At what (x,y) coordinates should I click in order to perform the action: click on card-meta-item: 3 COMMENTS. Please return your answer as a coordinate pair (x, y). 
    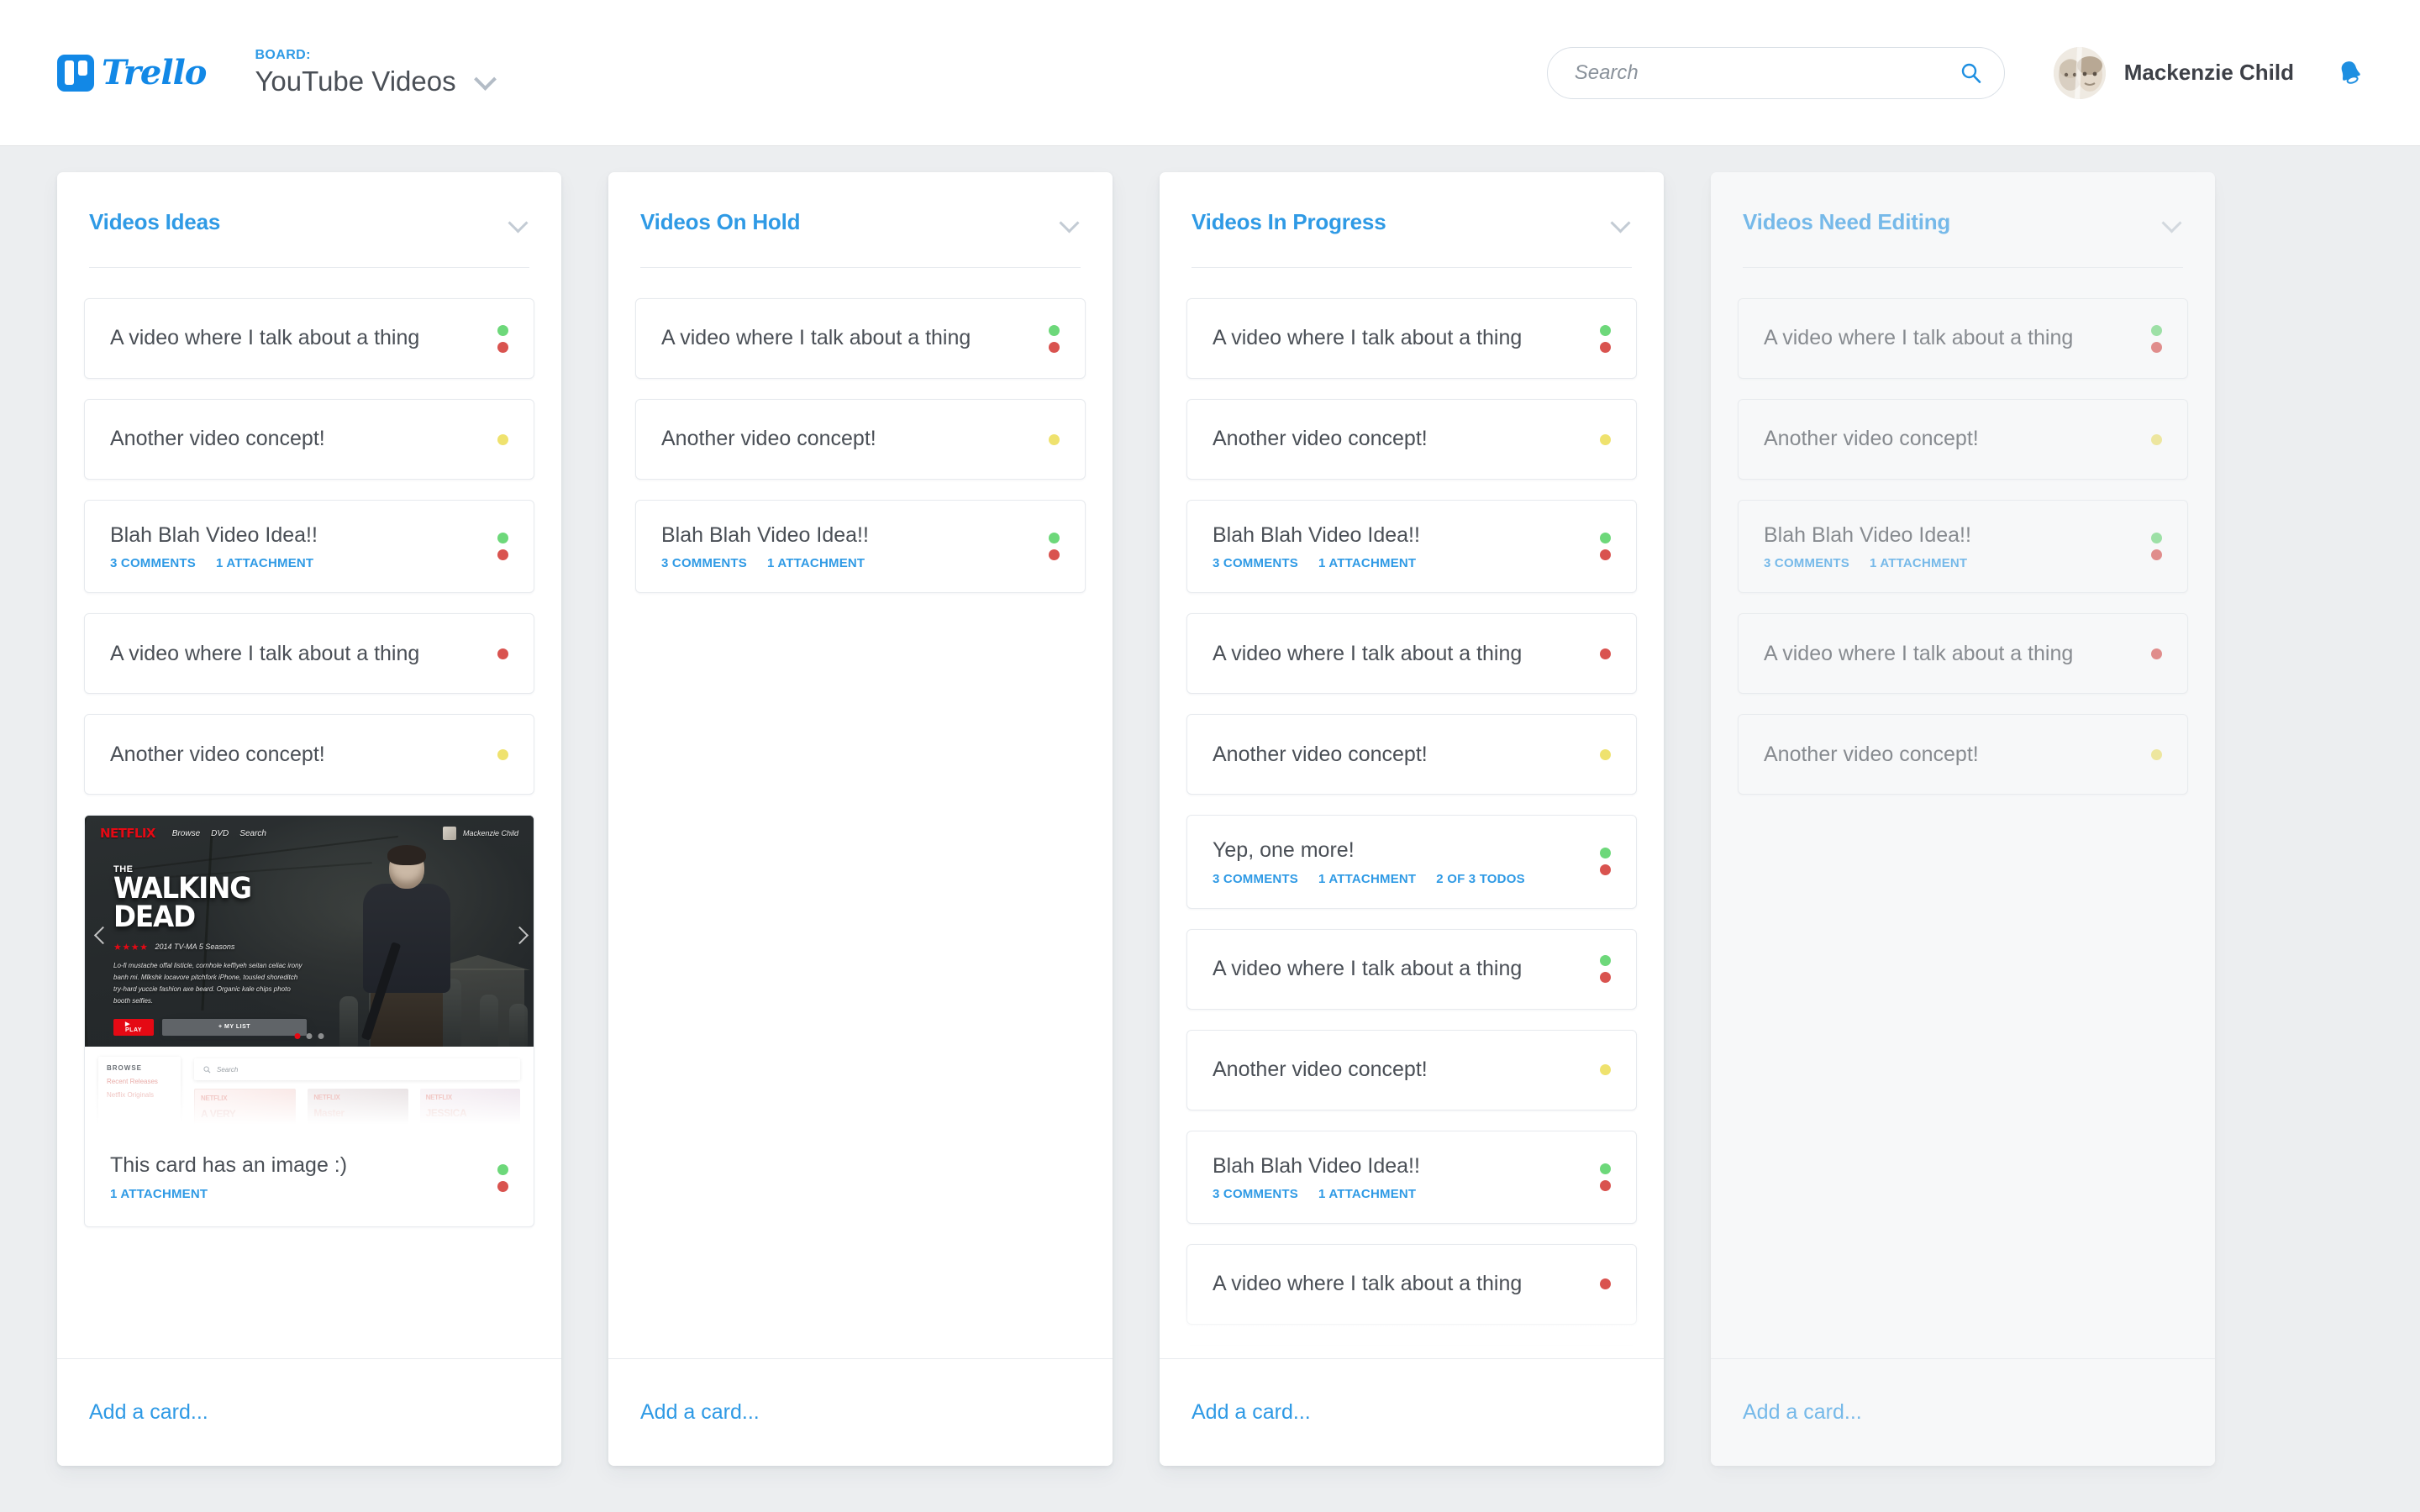
    Looking at the image, I should click on (1256, 1193).